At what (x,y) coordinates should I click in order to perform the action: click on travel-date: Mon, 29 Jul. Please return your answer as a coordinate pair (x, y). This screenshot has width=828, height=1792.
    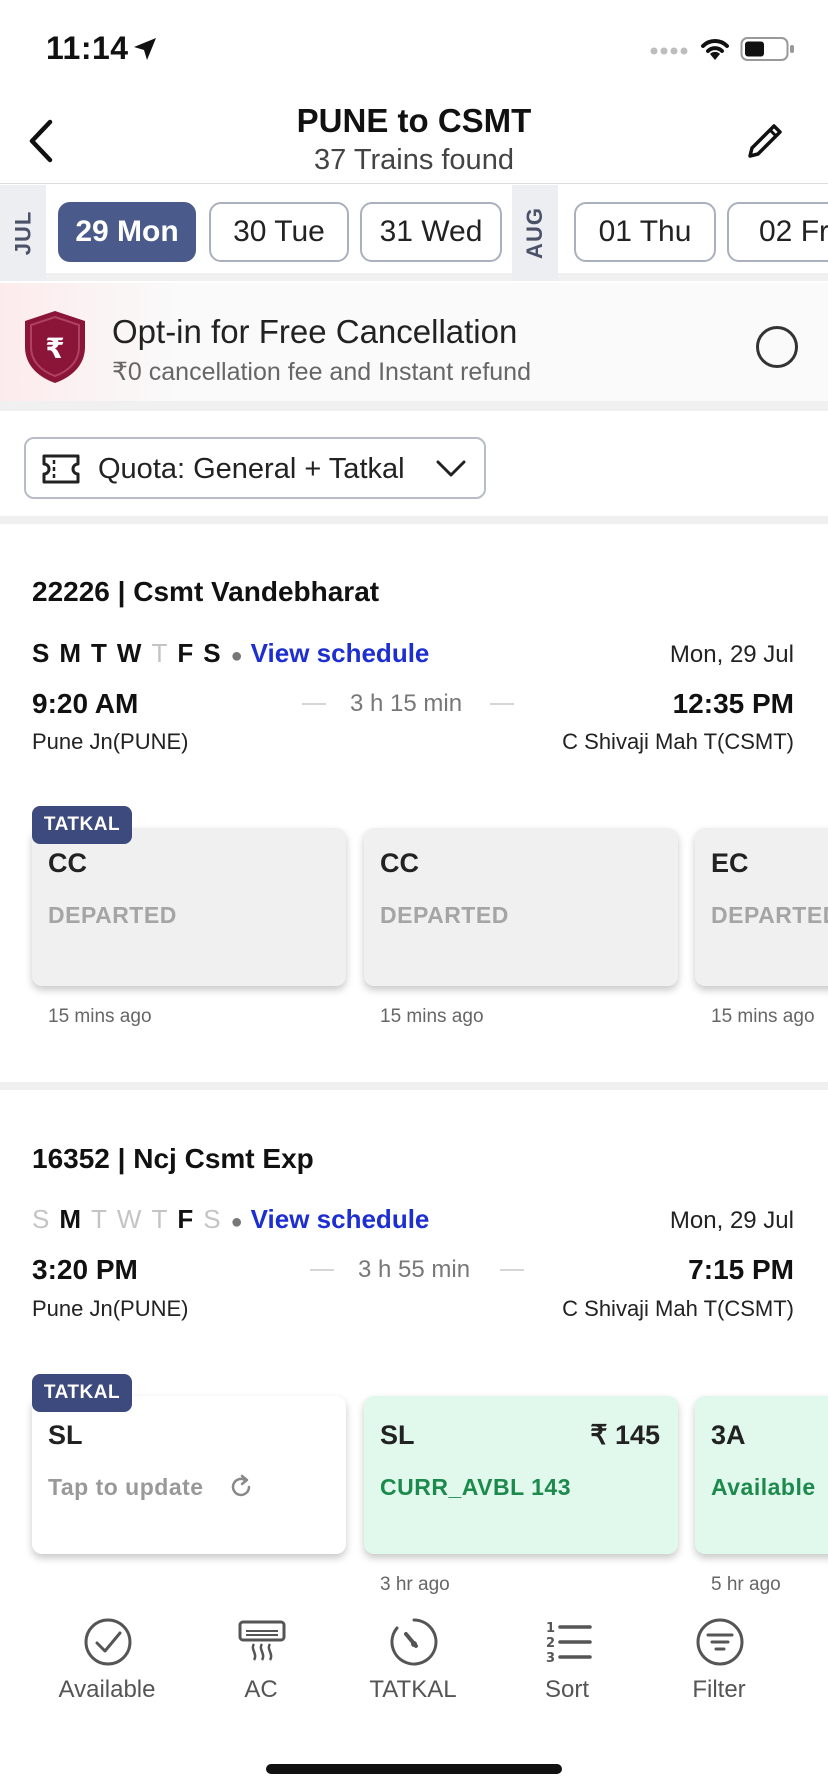
    Looking at the image, I should click on (731, 654).